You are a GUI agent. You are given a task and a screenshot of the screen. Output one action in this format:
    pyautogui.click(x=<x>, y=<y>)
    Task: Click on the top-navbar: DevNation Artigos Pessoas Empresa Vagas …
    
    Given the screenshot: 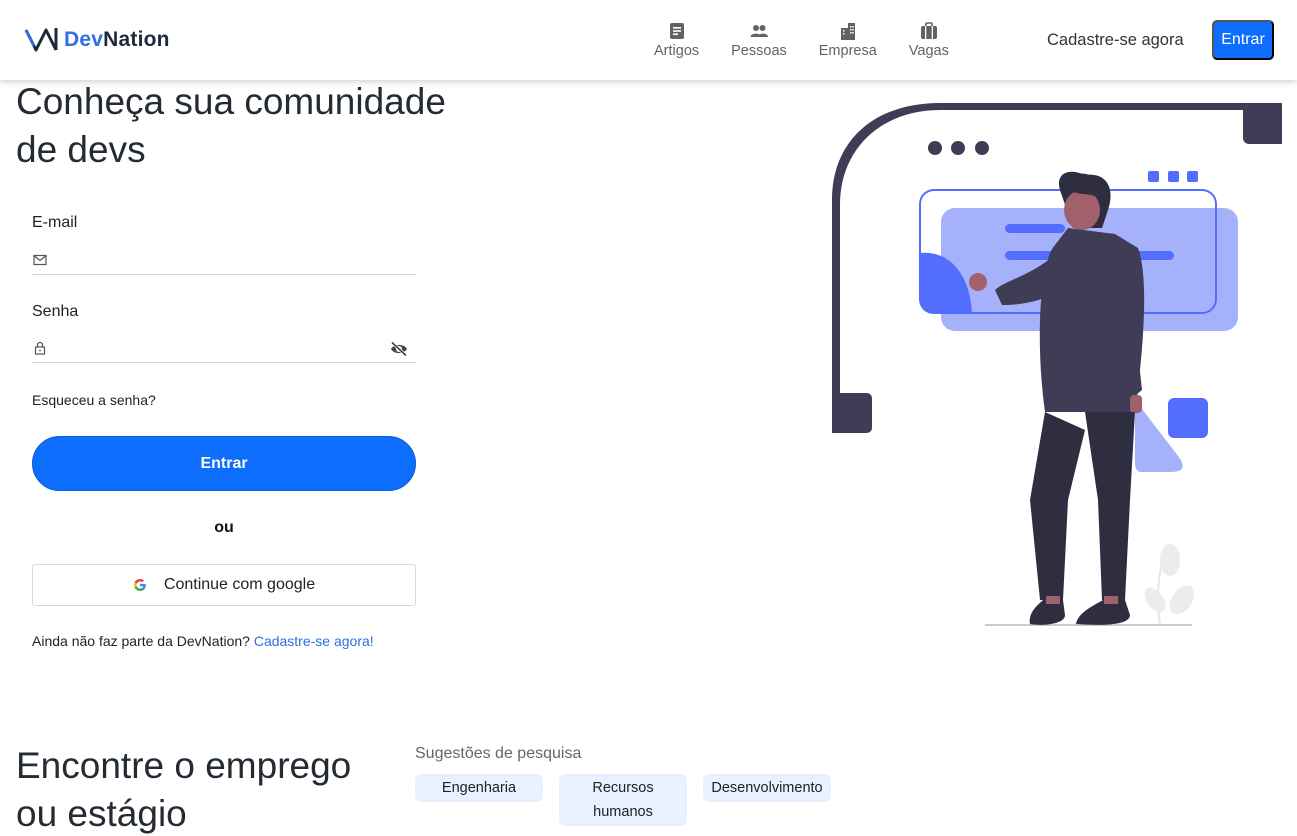 What is the action you would take?
    pyautogui.click(x=648, y=40)
    